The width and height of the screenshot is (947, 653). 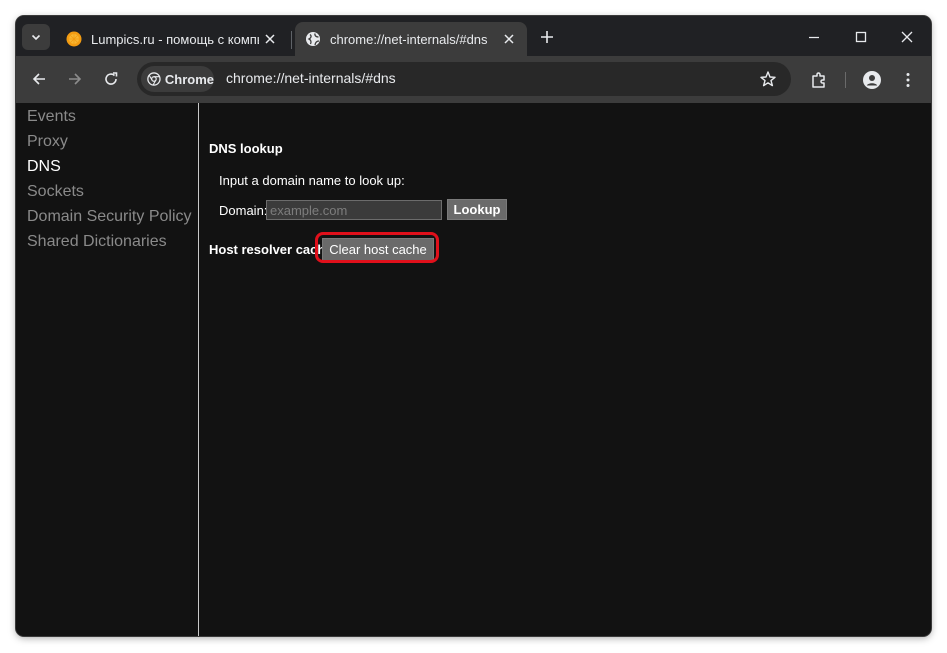 I want to click on tab-lumpics: Lumpics.ru - помощь с компьютером, so click(x=172, y=39).